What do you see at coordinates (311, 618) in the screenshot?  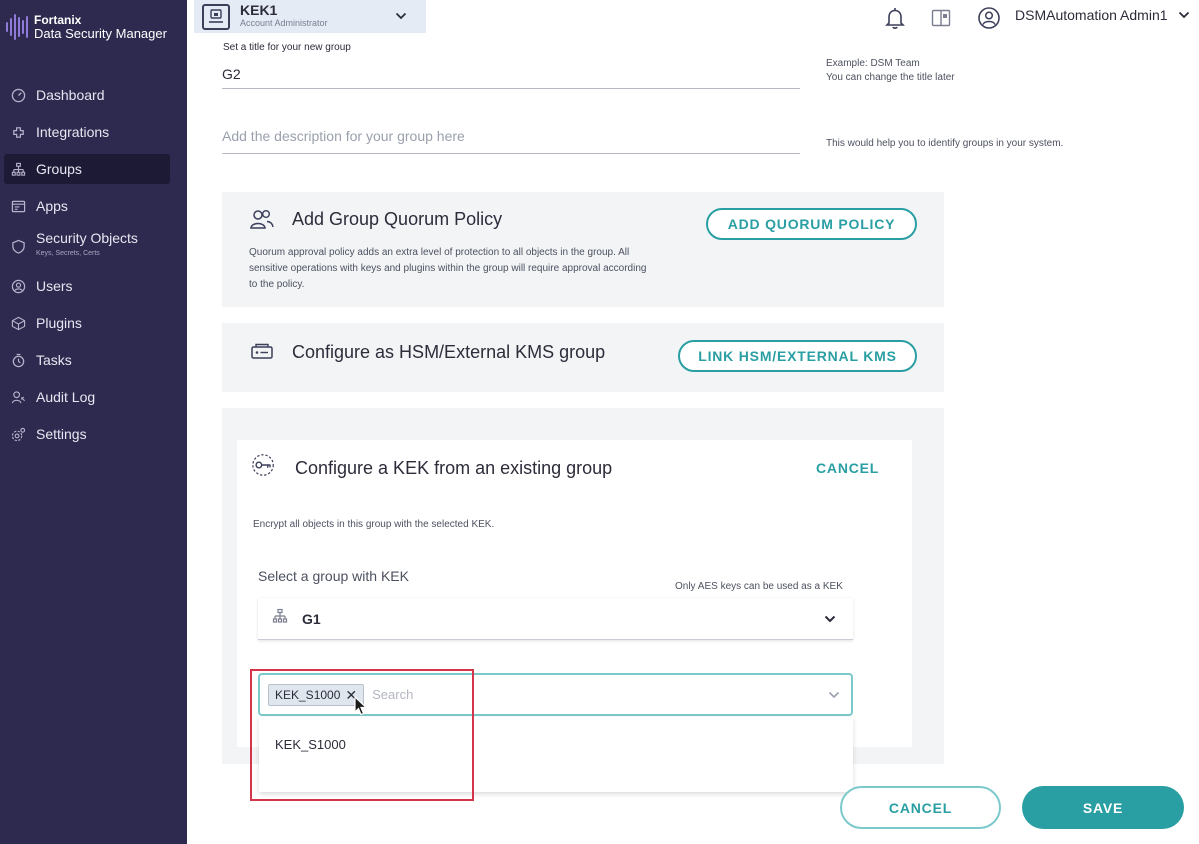 I see `selected-group-value: G1` at bounding box center [311, 618].